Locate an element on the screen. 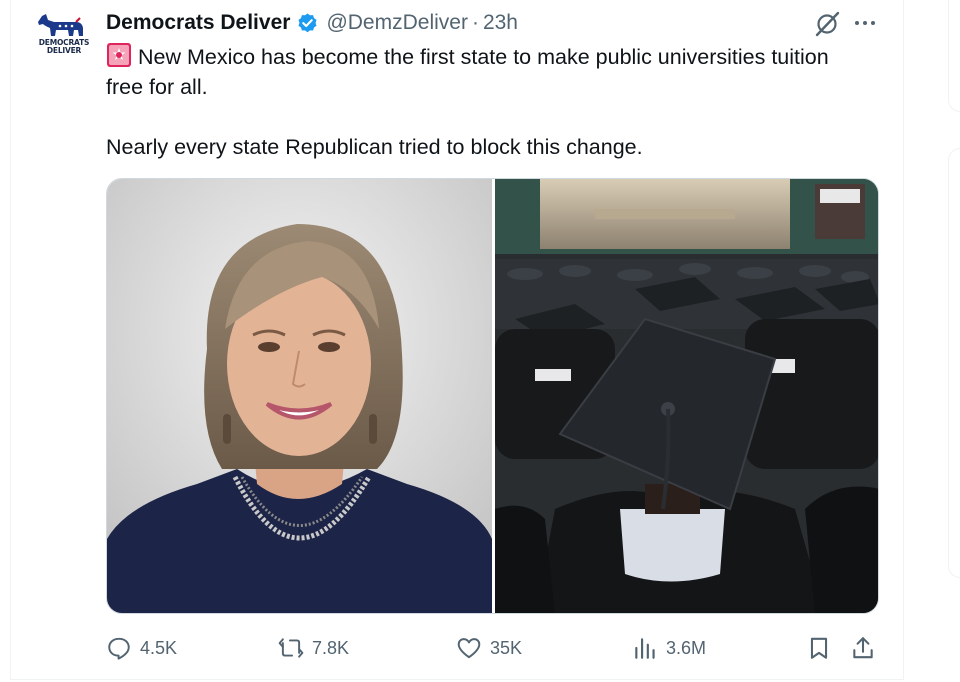  bookmark-button is located at coordinates (823, 648).